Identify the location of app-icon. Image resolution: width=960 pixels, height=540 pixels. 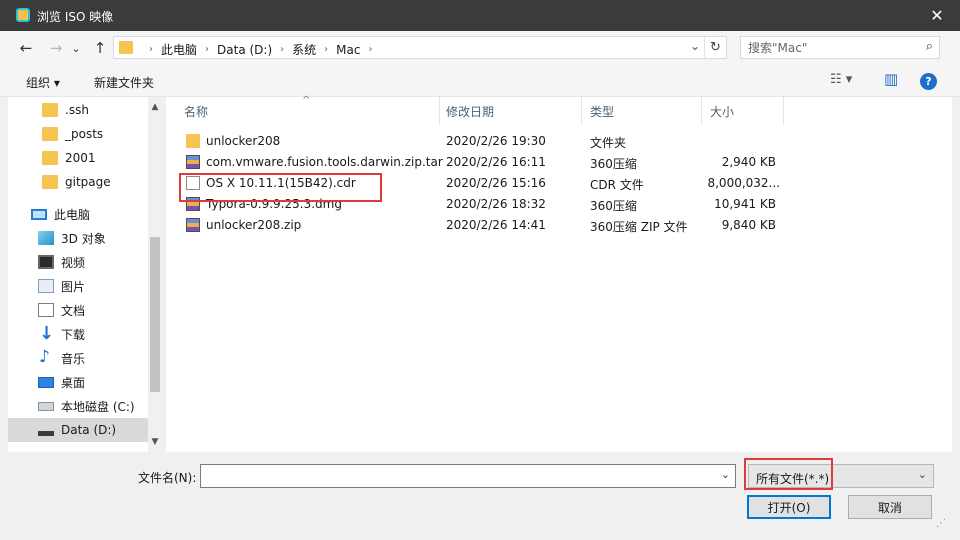
(23, 15).